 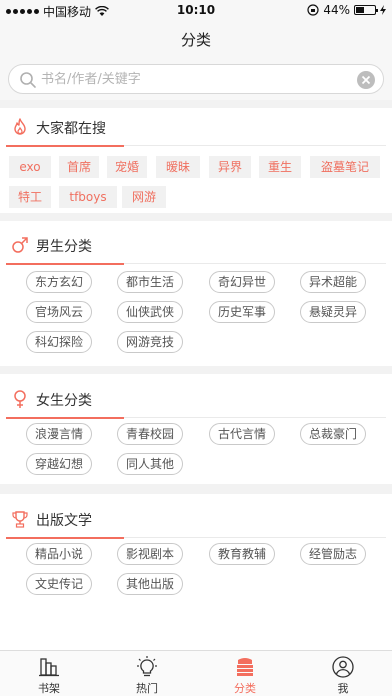 What do you see at coordinates (59, 434) in the screenshot?
I see `category-tag: 浪漫言情` at bounding box center [59, 434].